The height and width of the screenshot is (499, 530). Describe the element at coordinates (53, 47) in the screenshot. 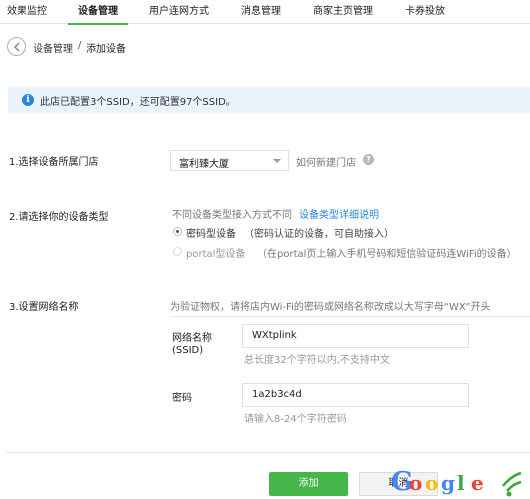

I see `breadcrumb-parent: 设备管理` at that location.